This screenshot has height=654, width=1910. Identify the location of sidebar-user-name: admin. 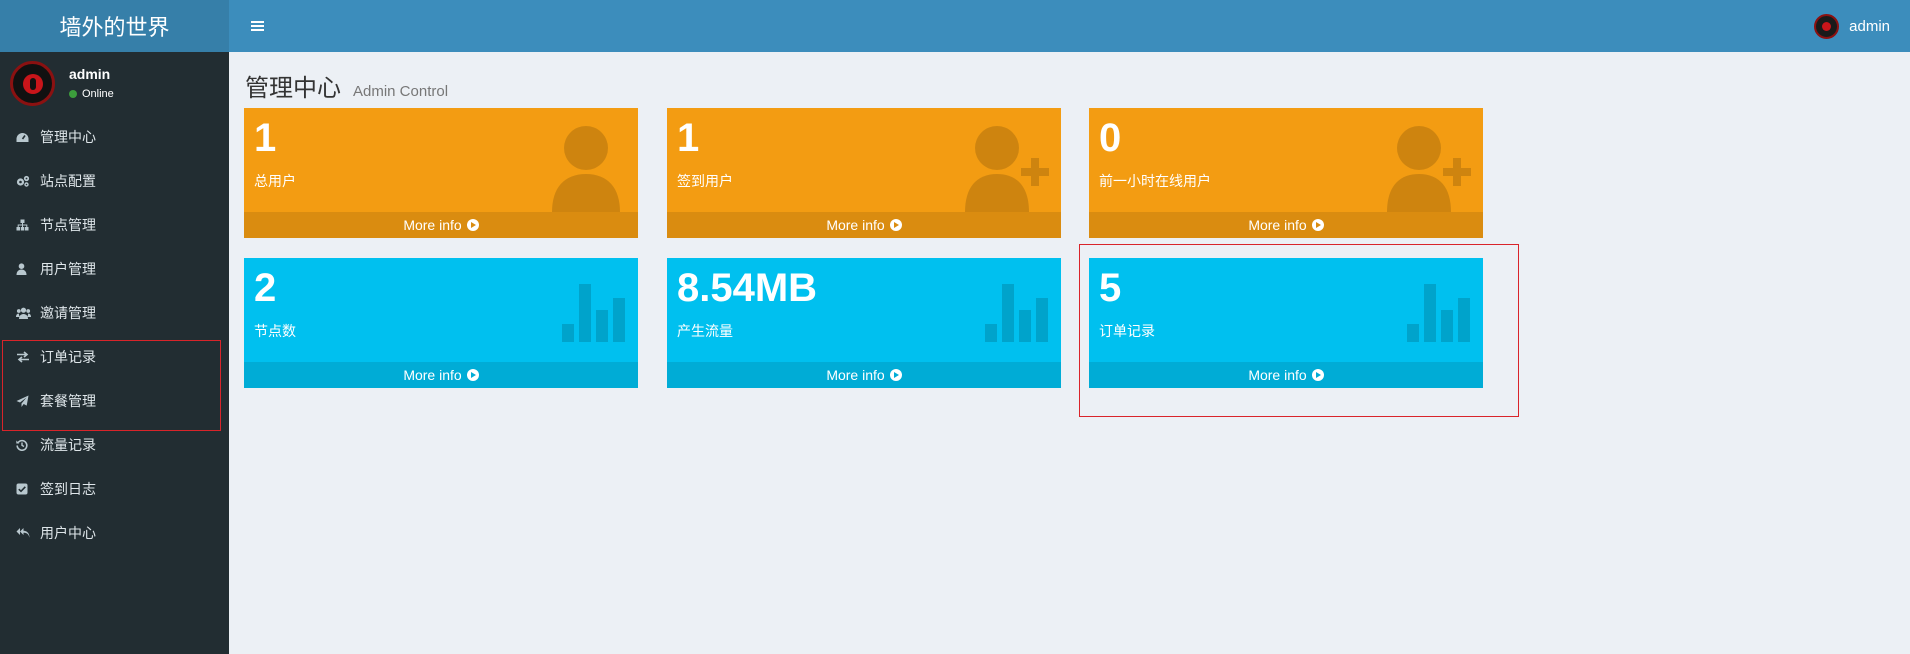
(90, 74).